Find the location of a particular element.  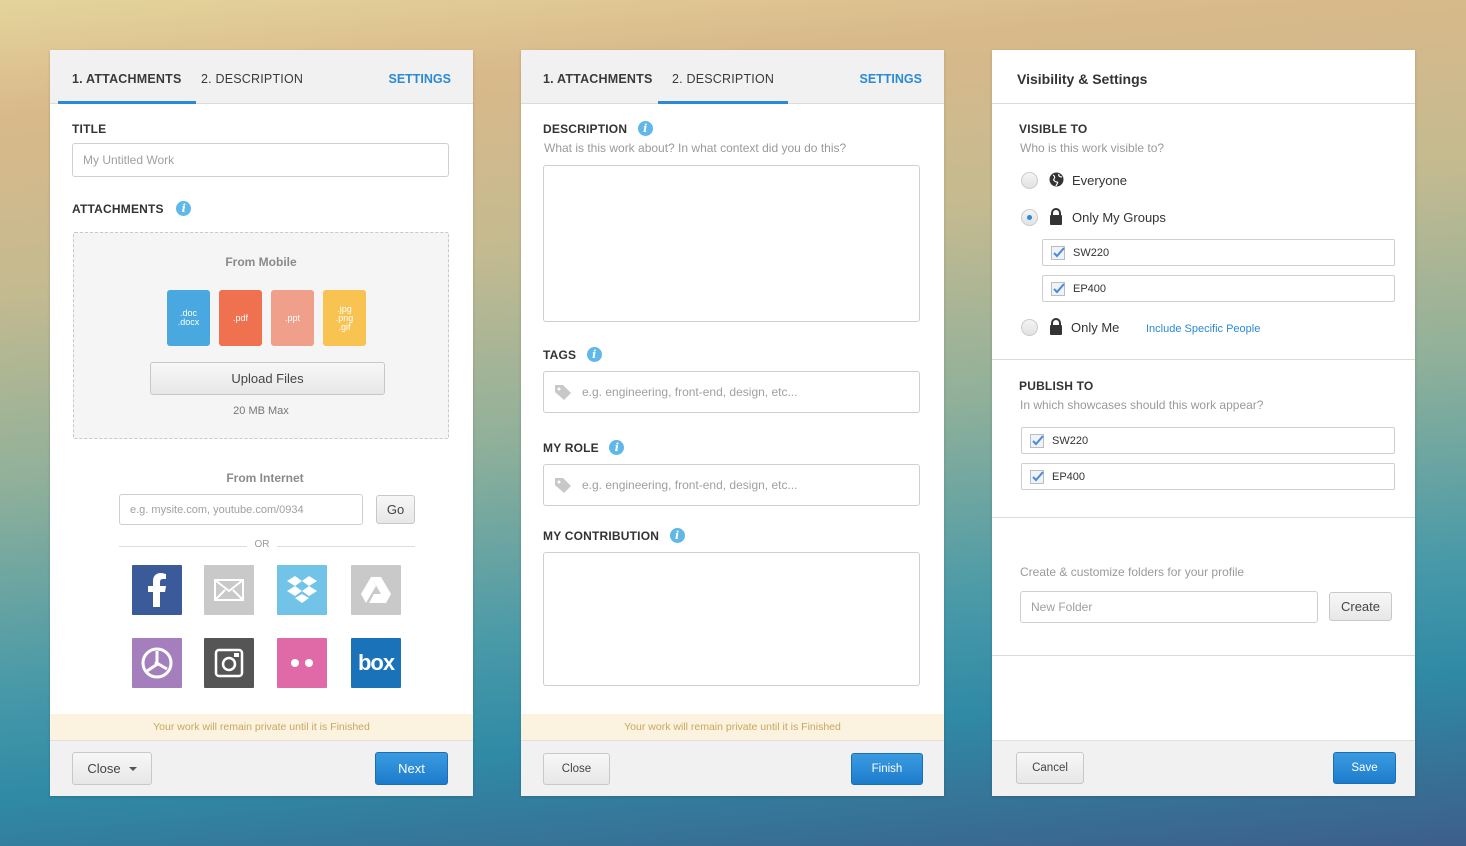

title-placeholder: My Untitled Work is located at coordinates (129, 160).